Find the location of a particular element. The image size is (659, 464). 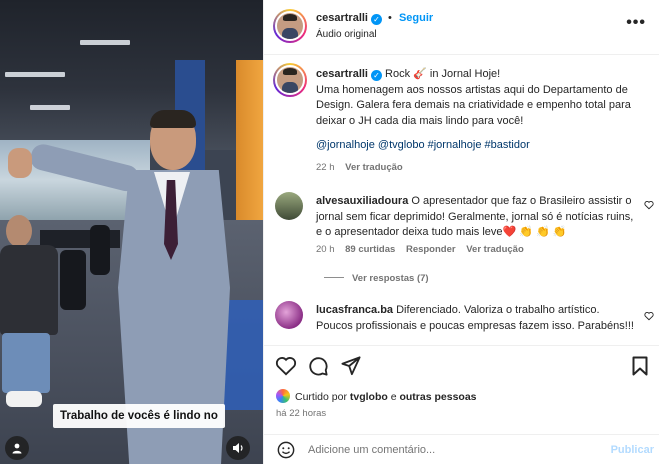

liked-by-user: tvglobo is located at coordinates (369, 397).